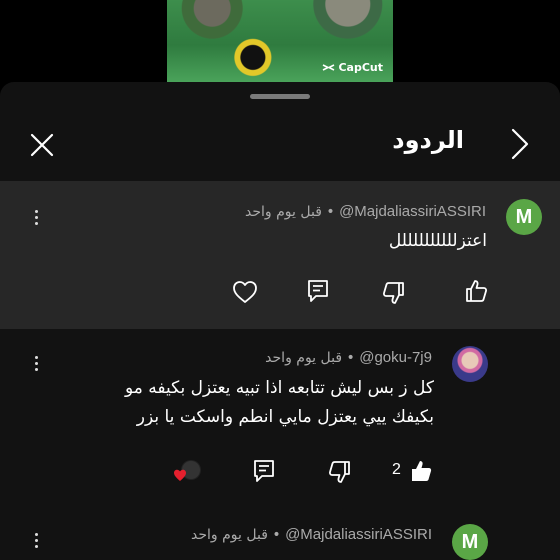 This screenshot has width=560, height=560. What do you see at coordinates (329, 67) in the screenshot?
I see `capcut-icon` at bounding box center [329, 67].